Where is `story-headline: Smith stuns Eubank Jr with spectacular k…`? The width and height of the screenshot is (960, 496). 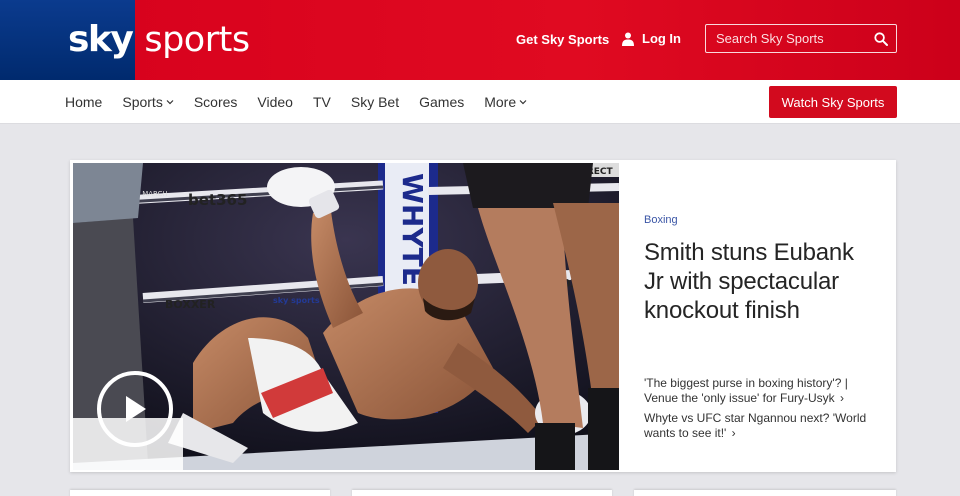
story-headline: Smith stuns Eubank Jr with spectacular k… is located at coordinates (759, 281).